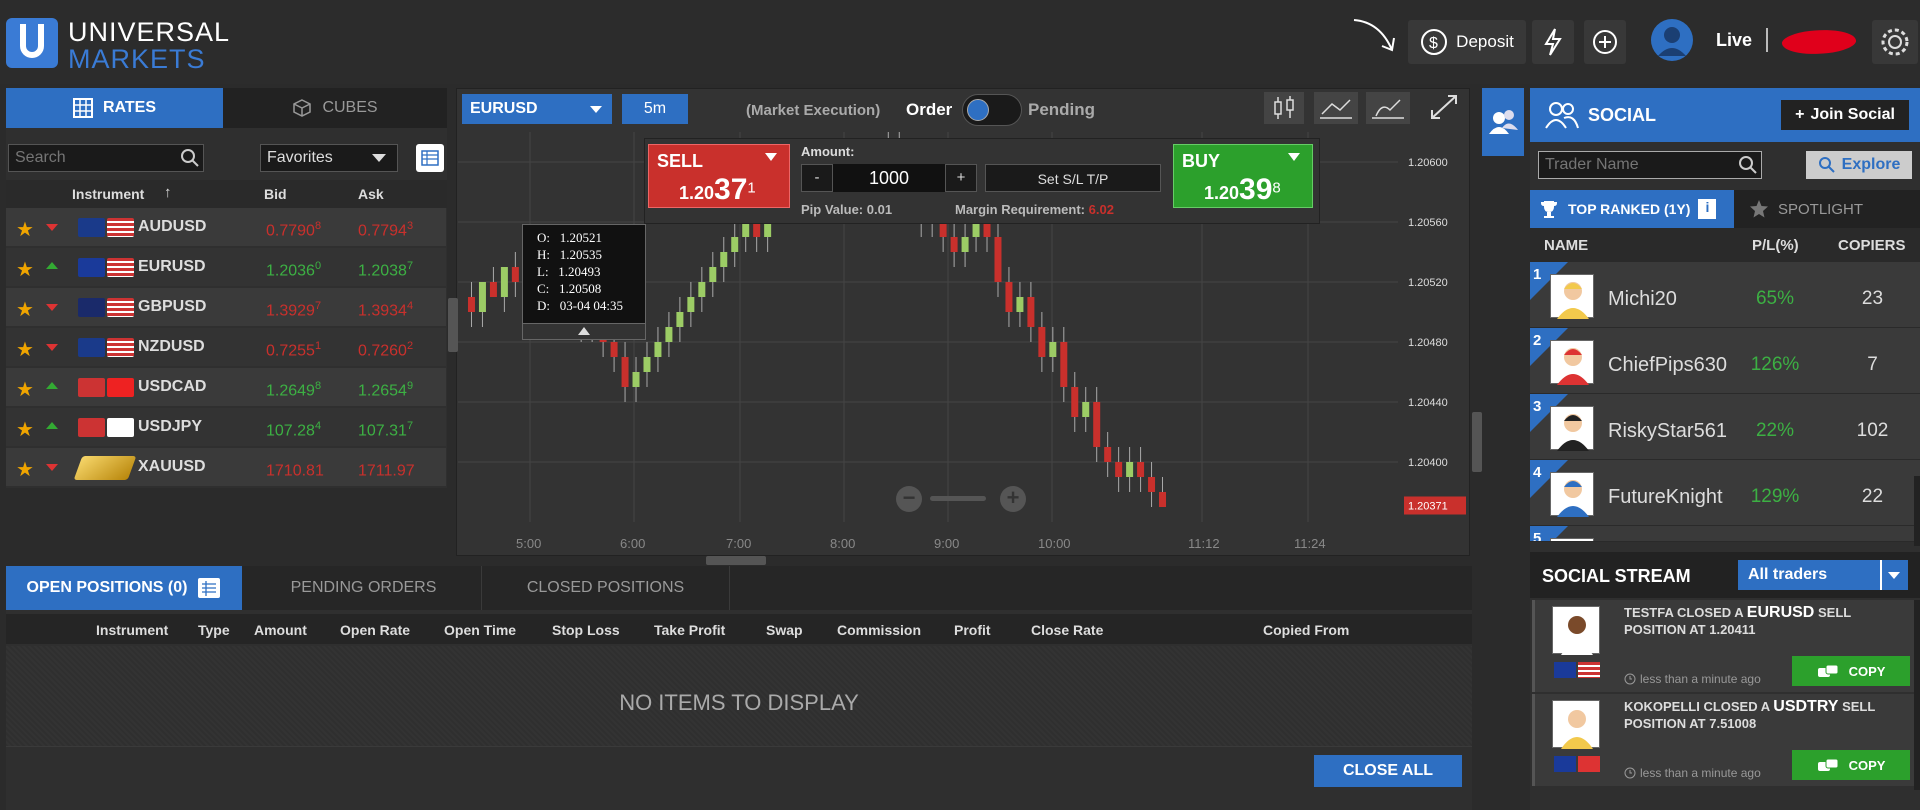 The height and width of the screenshot is (810, 1920). I want to click on ask-price: 1.39344, so click(385, 310).